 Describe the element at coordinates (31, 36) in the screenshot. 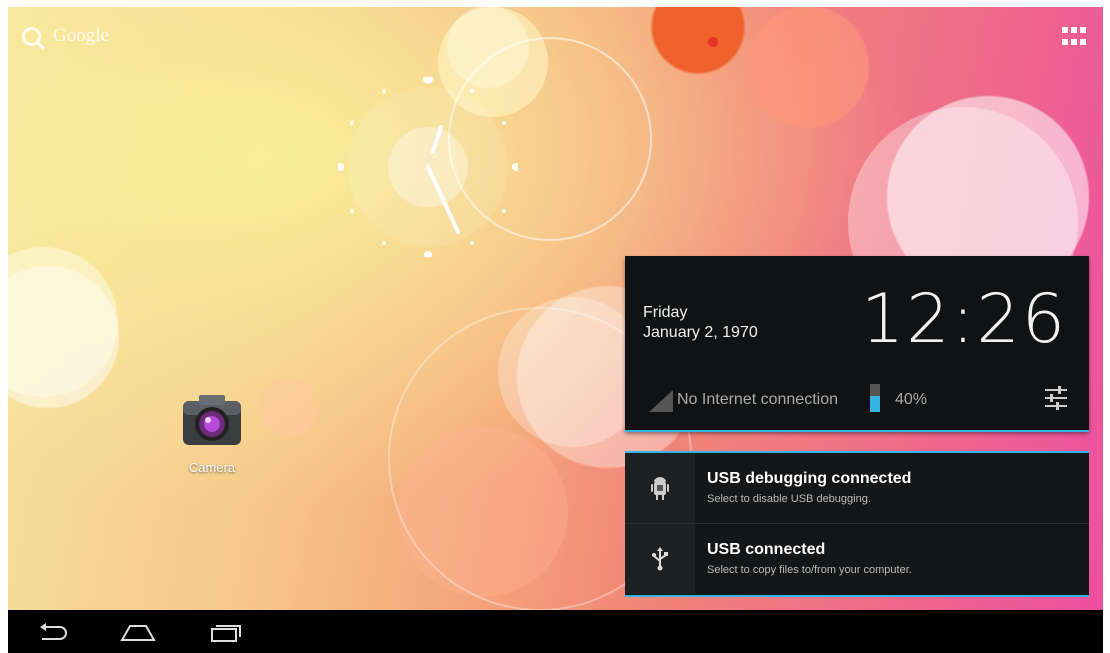

I see `search-icon` at that location.